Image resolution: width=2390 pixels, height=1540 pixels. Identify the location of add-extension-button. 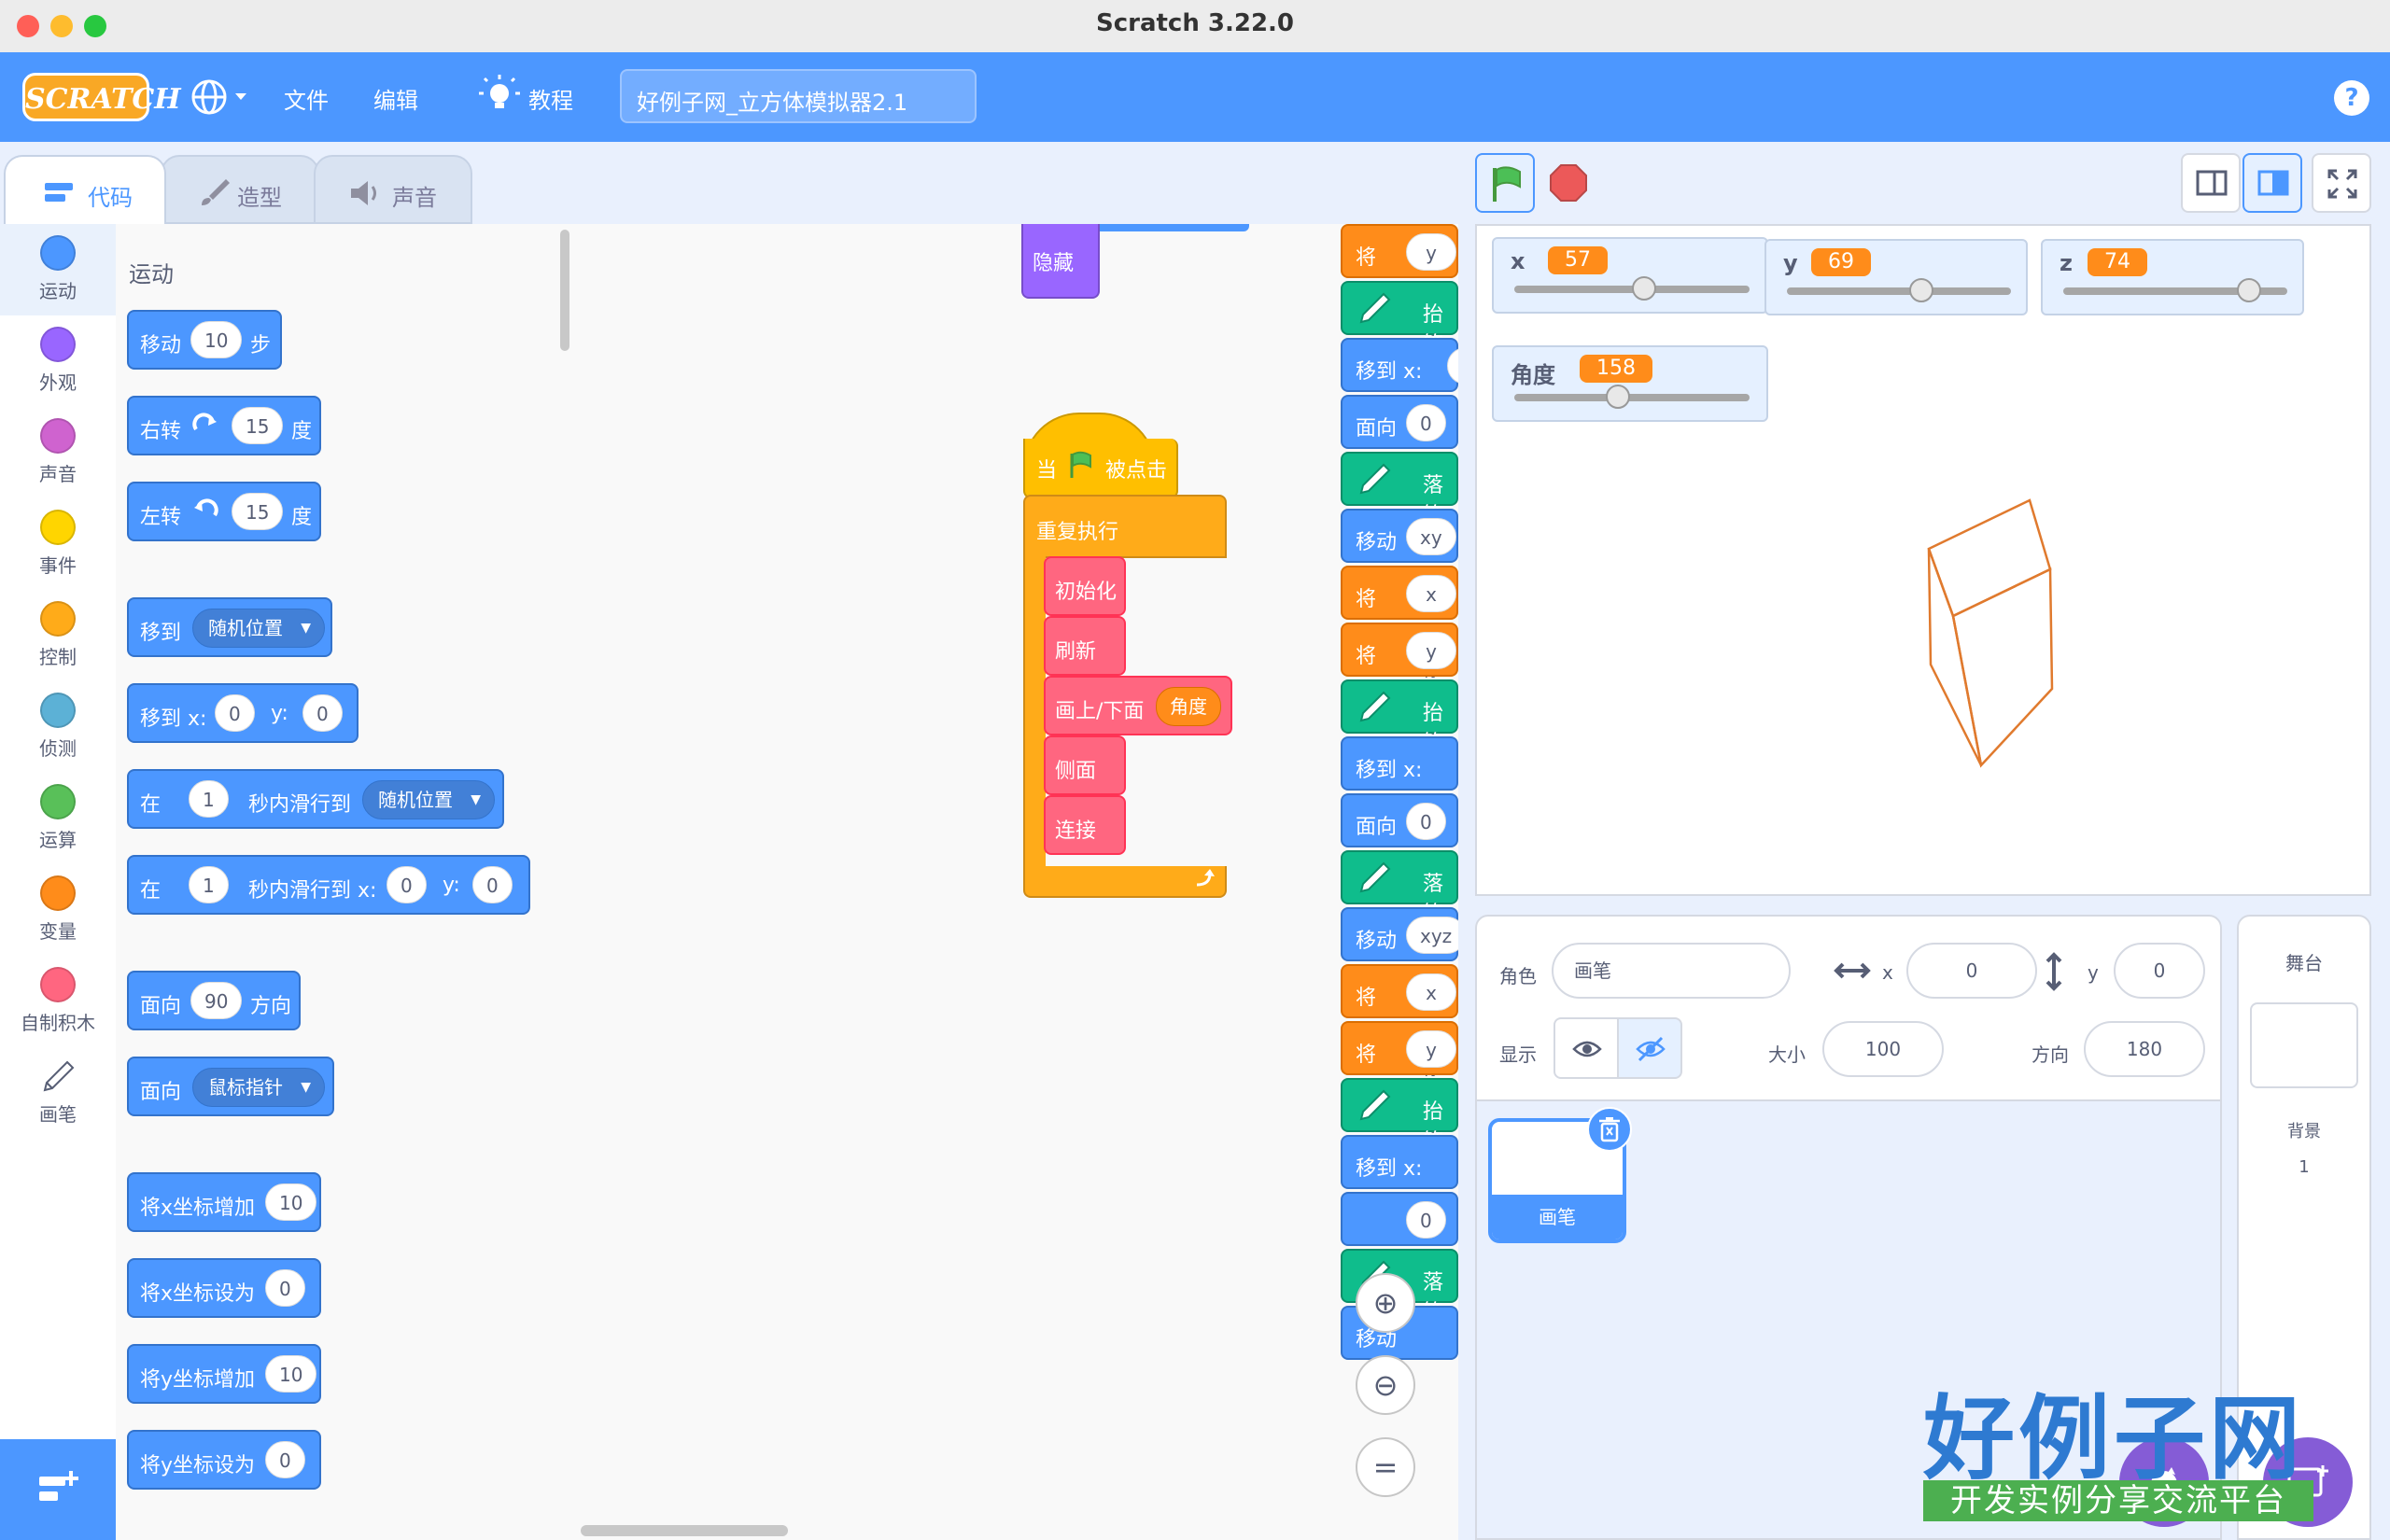
(58, 1489).